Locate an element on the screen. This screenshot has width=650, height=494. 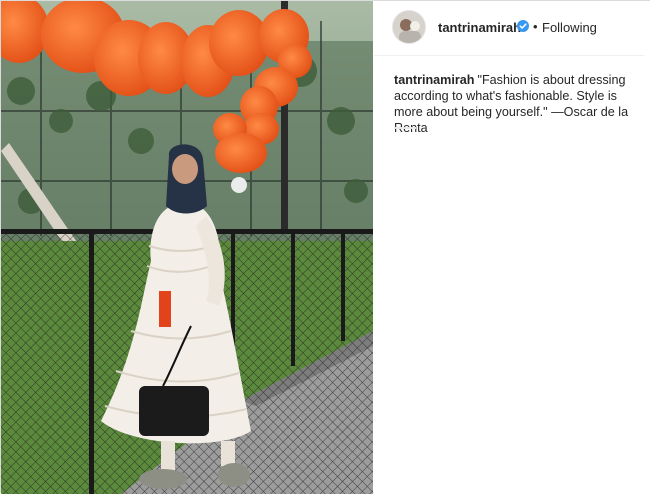
author-avatar is located at coordinates (409, 27).